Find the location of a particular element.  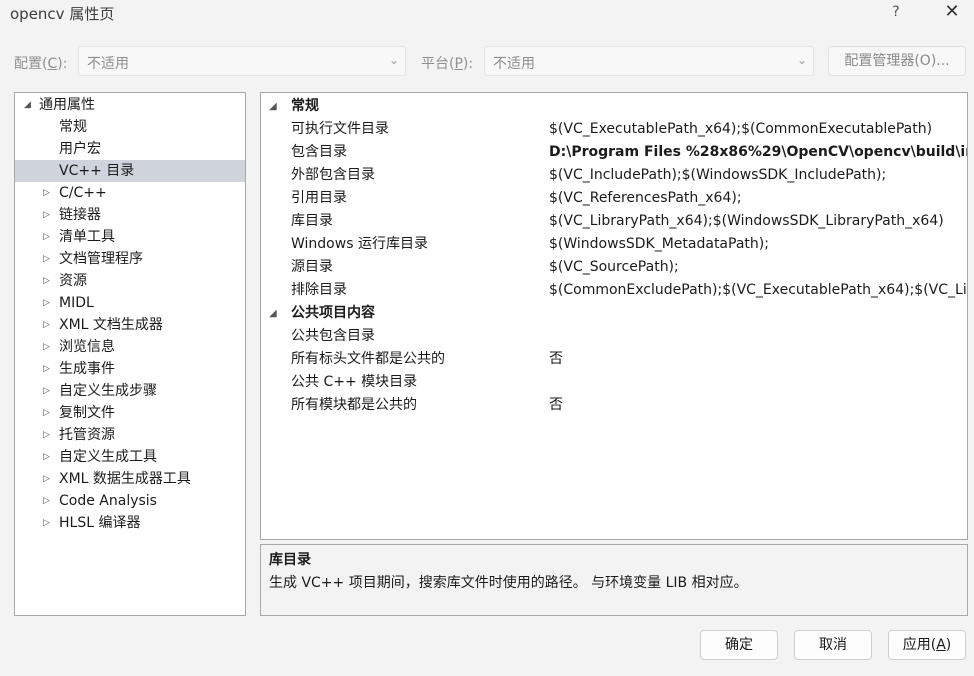

tree-item-xml-data-generator: ▷ XML 数据生成器工具 is located at coordinates (130, 479).